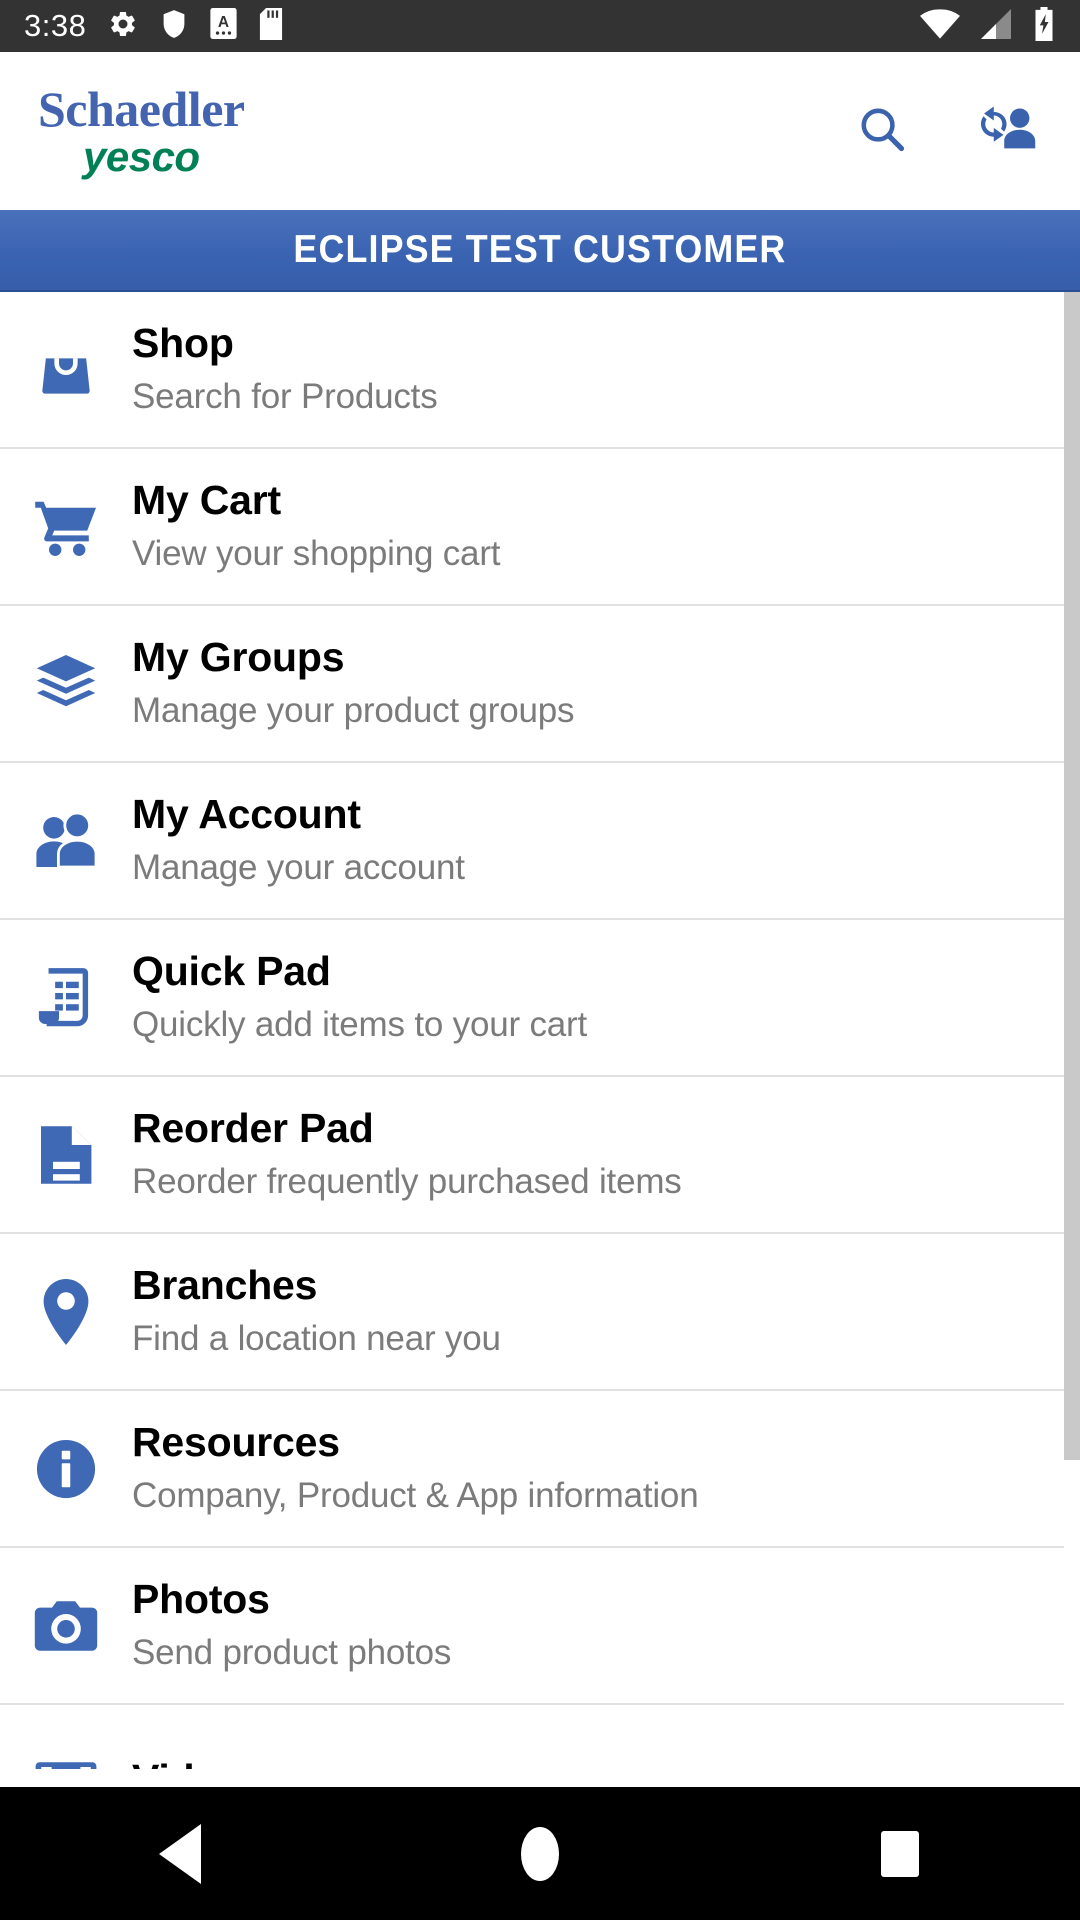 Image resolution: width=1080 pixels, height=1920 pixels. I want to click on camera-icon, so click(66, 1626).